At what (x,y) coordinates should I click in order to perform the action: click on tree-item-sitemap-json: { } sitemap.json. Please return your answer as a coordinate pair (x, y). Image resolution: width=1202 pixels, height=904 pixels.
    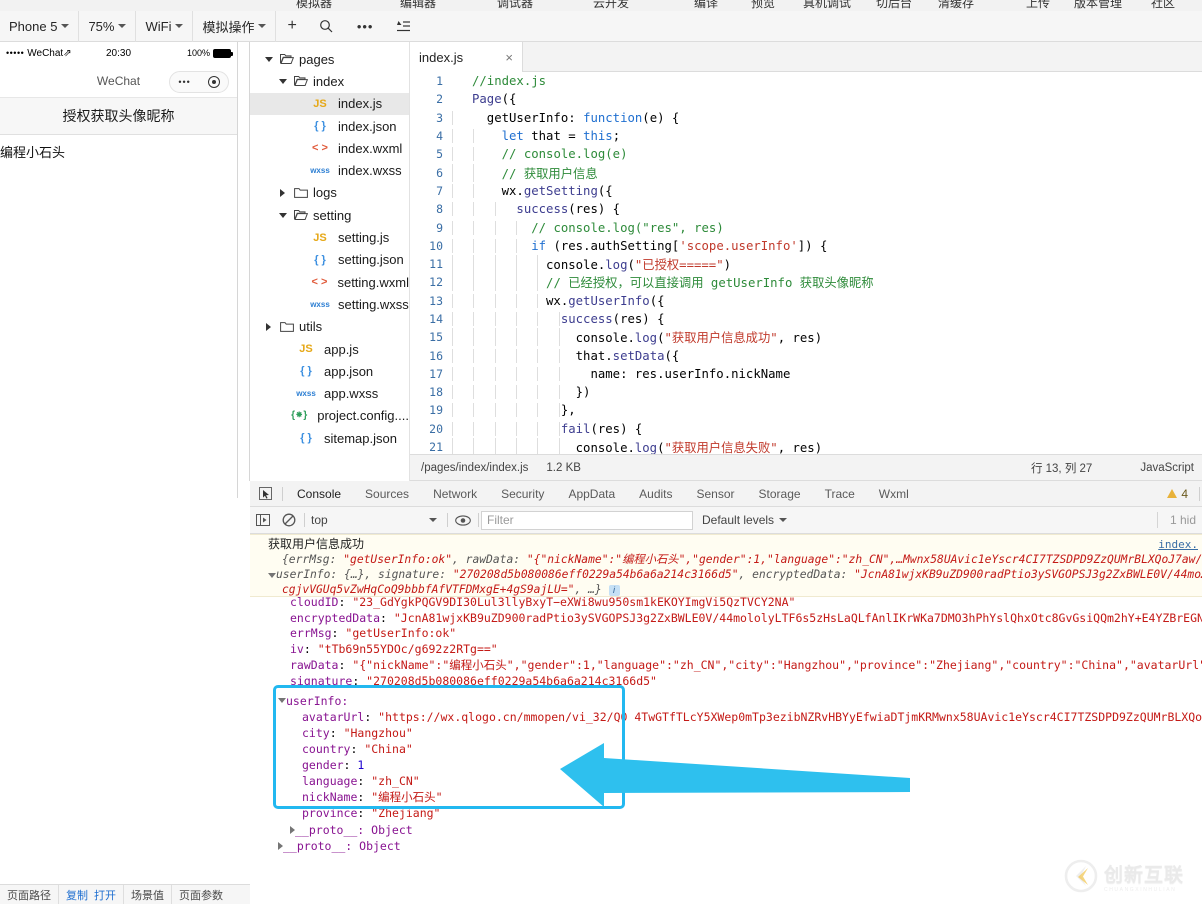
    Looking at the image, I should click on (329, 438).